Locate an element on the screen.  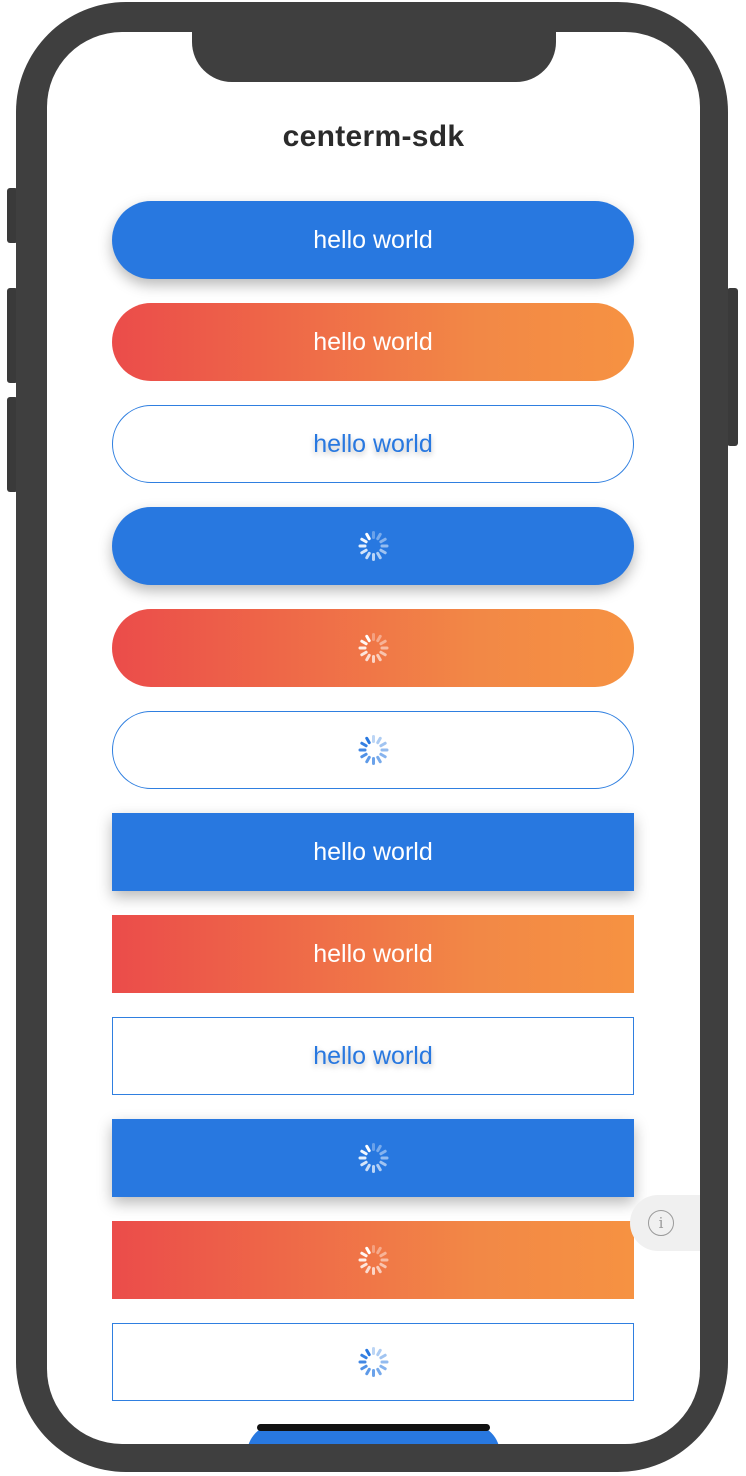
gradient-round-button: hello world is located at coordinates (373, 342).